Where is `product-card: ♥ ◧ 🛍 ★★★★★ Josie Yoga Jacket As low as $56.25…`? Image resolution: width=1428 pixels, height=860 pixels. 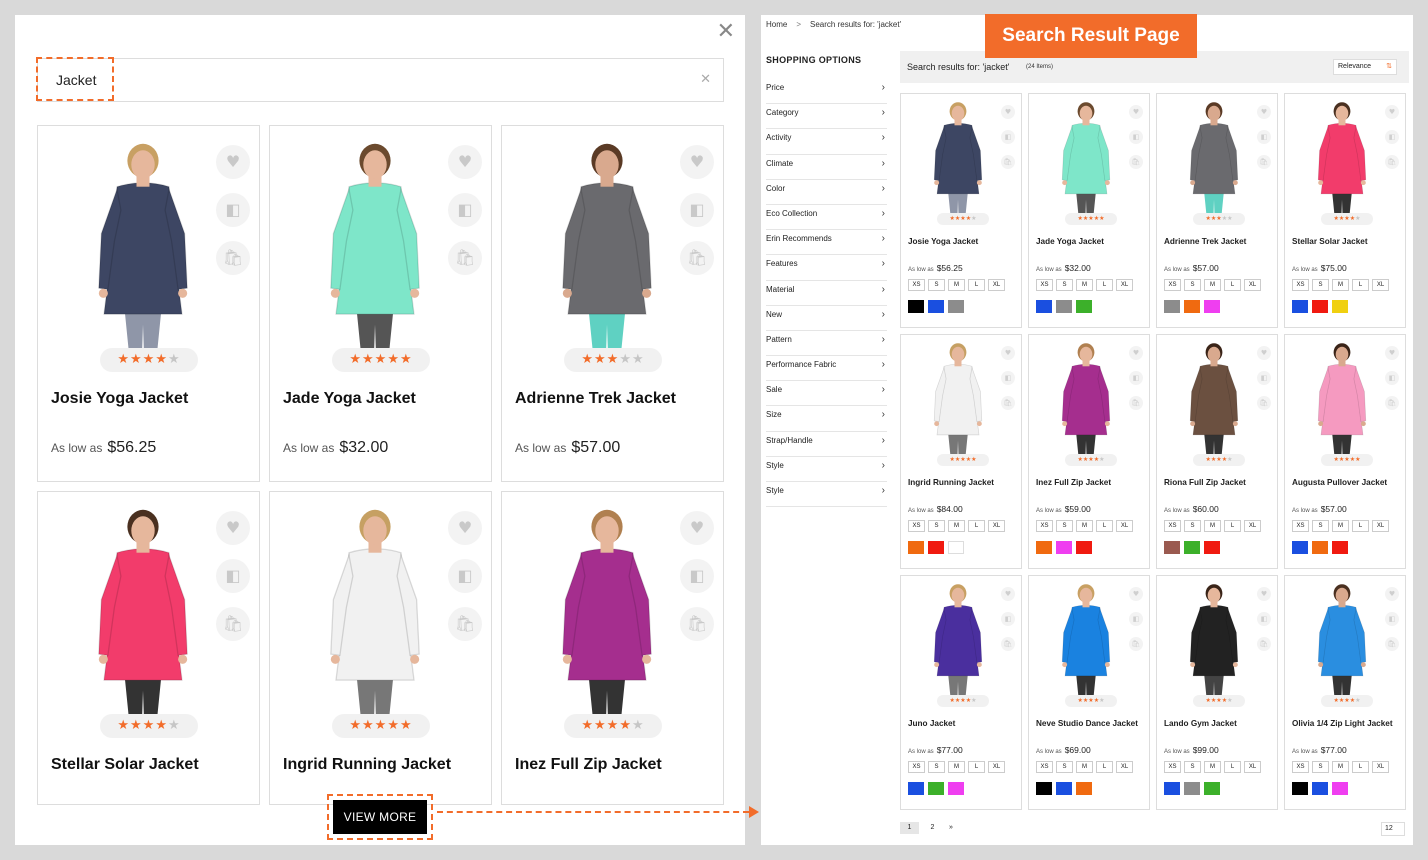 product-card: ♥ ◧ 🛍 ★★★★★ Josie Yoga Jacket As low as $56.25… is located at coordinates (961, 210).